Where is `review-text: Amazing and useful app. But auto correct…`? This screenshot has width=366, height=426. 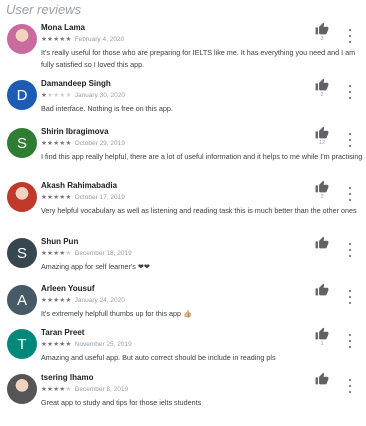 review-text: Amazing and useful app. But auto correct… is located at coordinates (158, 357).